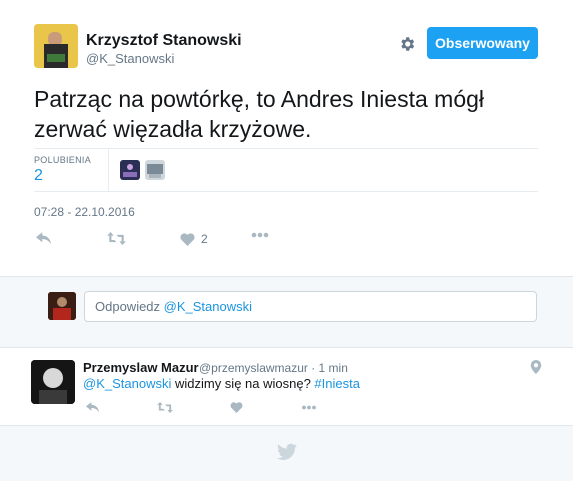 This screenshot has height=481, width=573. I want to click on location-icon, so click(536, 367).